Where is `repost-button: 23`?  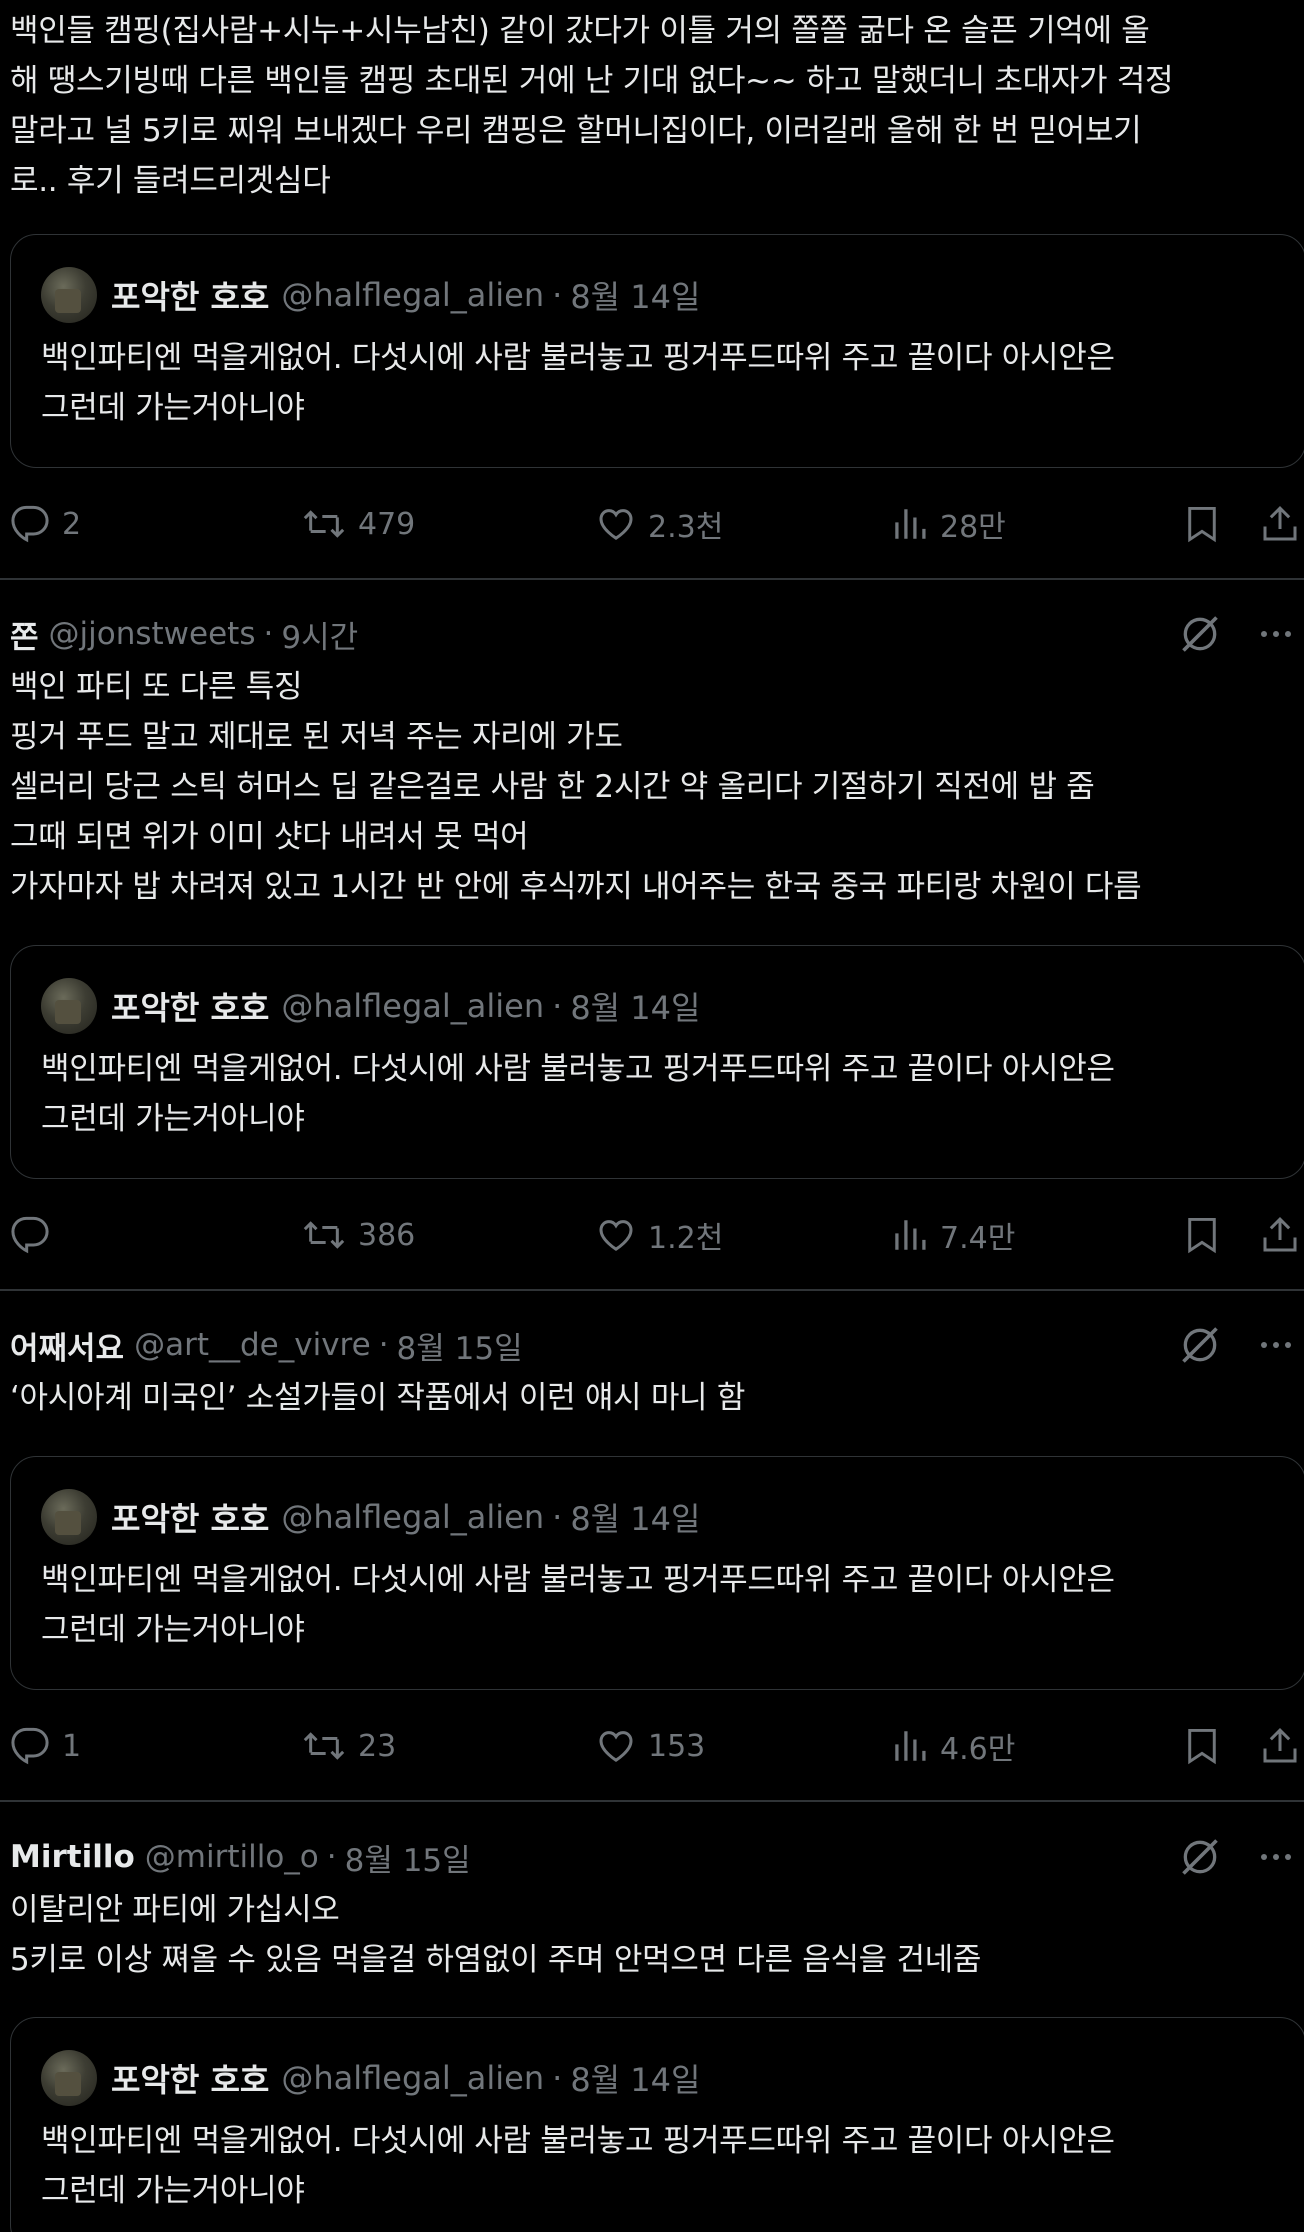
repost-button: 23 is located at coordinates (349, 1746).